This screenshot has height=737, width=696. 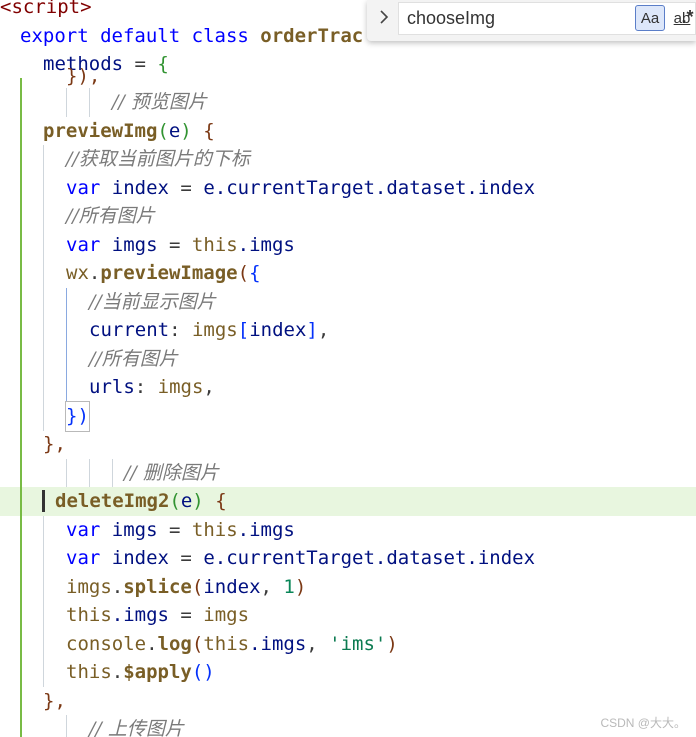 What do you see at coordinates (348, 273) in the screenshot?
I see `code-line: wx.previewImage({` at bounding box center [348, 273].